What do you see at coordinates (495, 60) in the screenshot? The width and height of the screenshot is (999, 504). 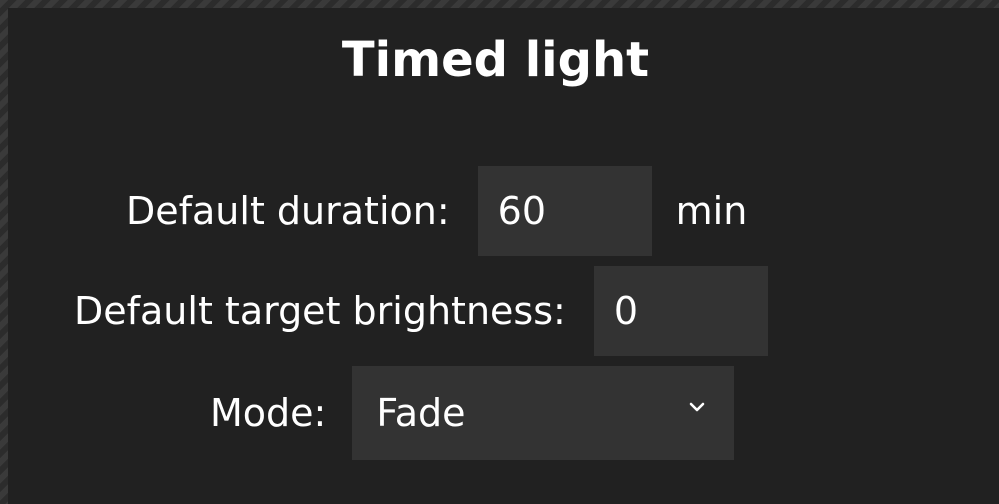 I see `panel-title: Timed light` at bounding box center [495, 60].